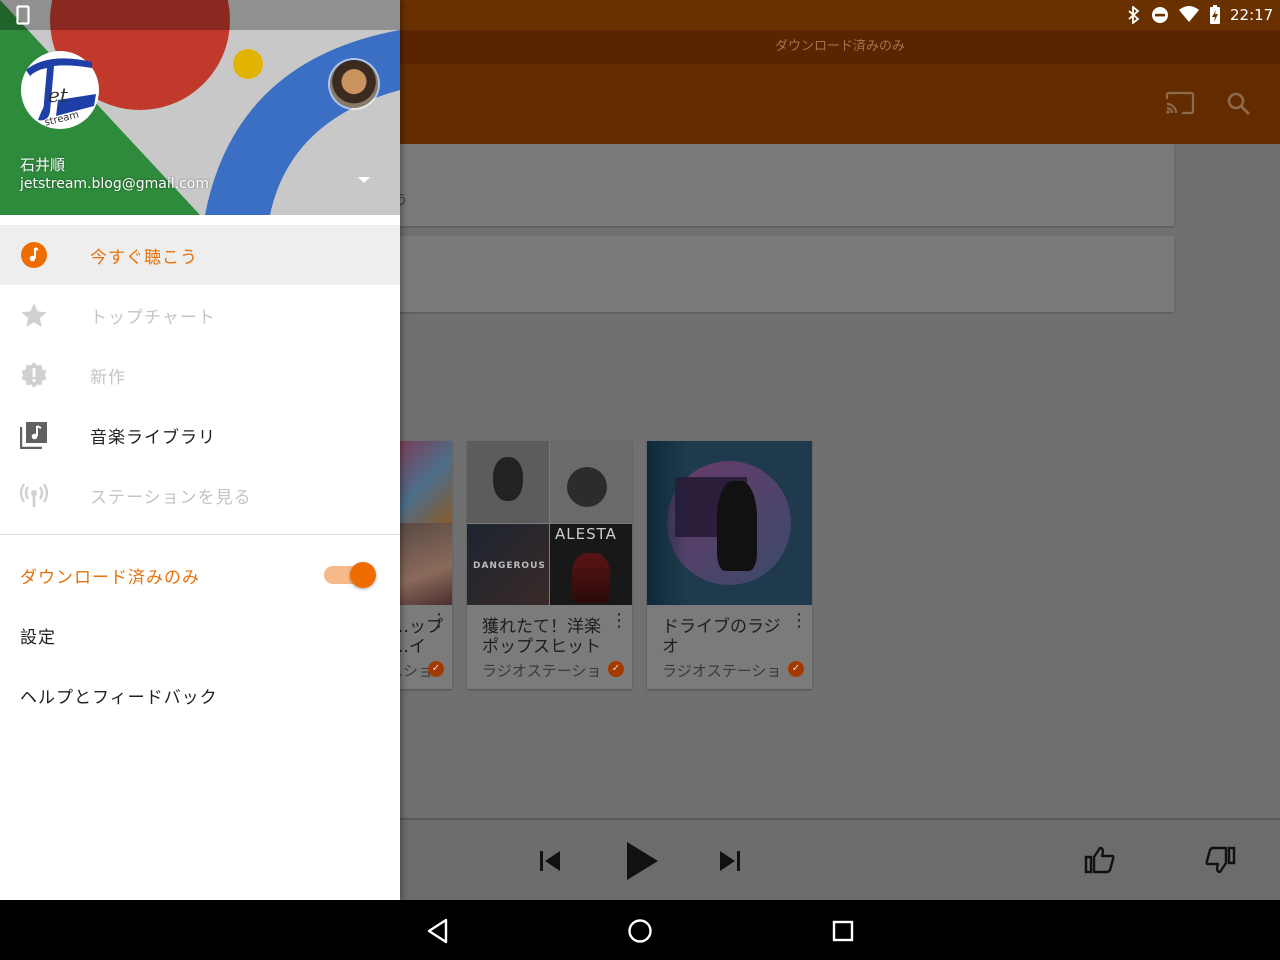 The width and height of the screenshot is (1280, 960). Describe the element at coordinates (33, 435) in the screenshot. I see `music-library-icon` at that location.